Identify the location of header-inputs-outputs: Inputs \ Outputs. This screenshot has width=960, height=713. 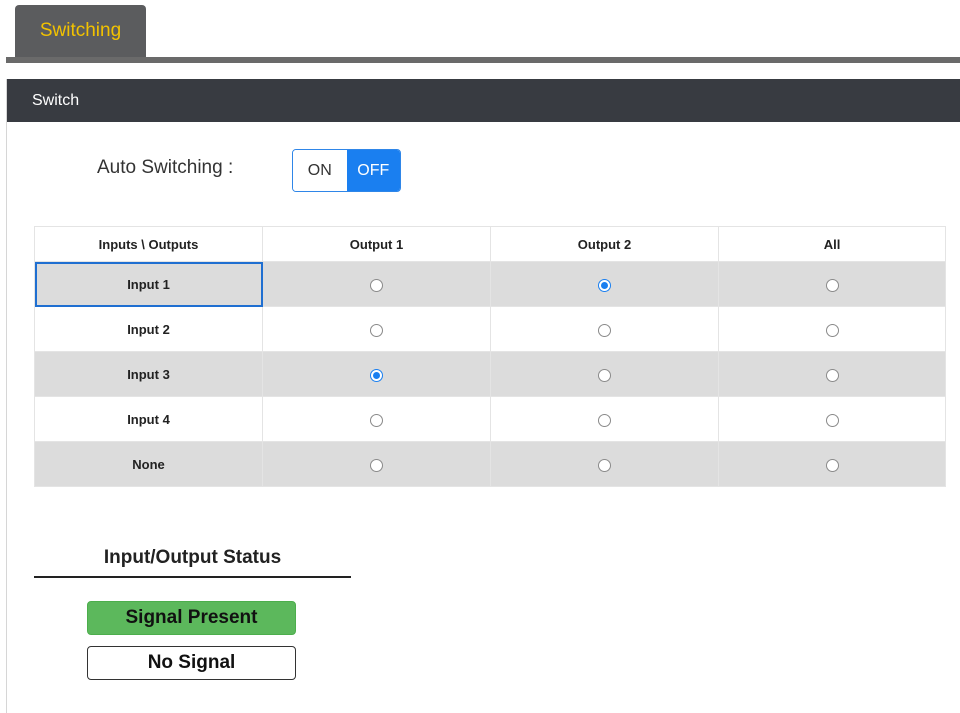
(148, 244).